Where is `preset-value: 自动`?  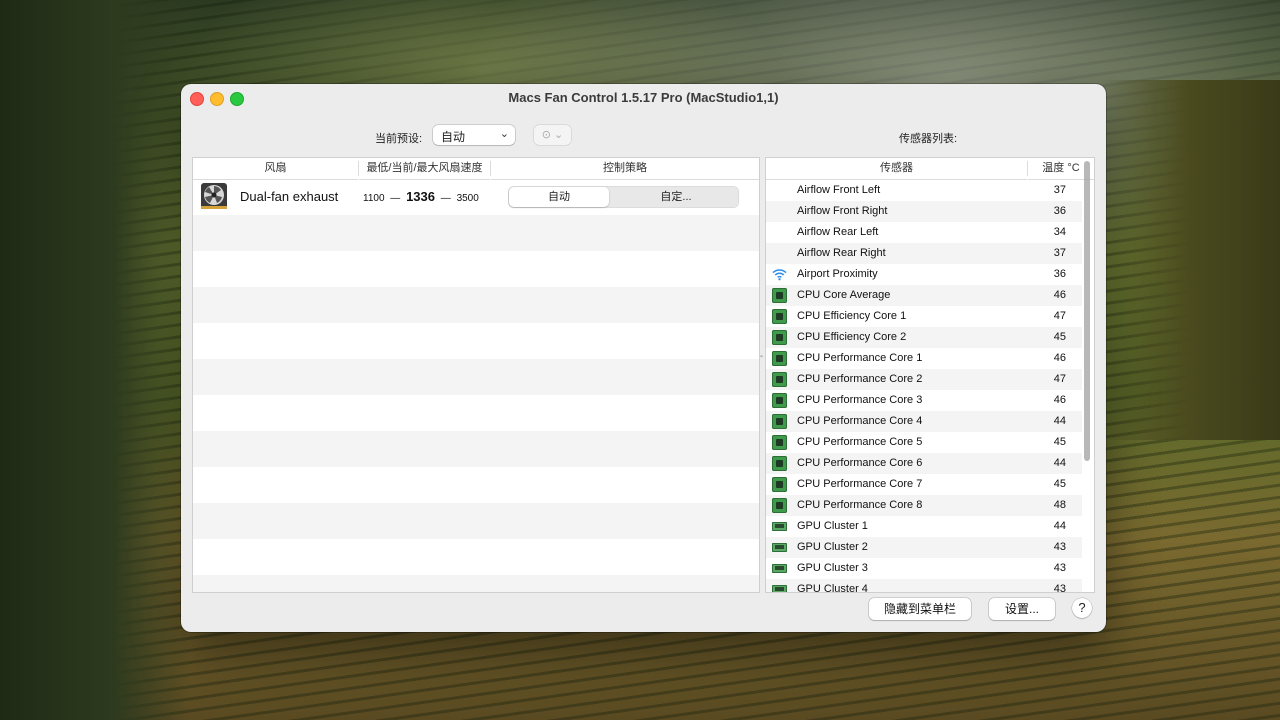
preset-value: 自动 is located at coordinates (453, 137).